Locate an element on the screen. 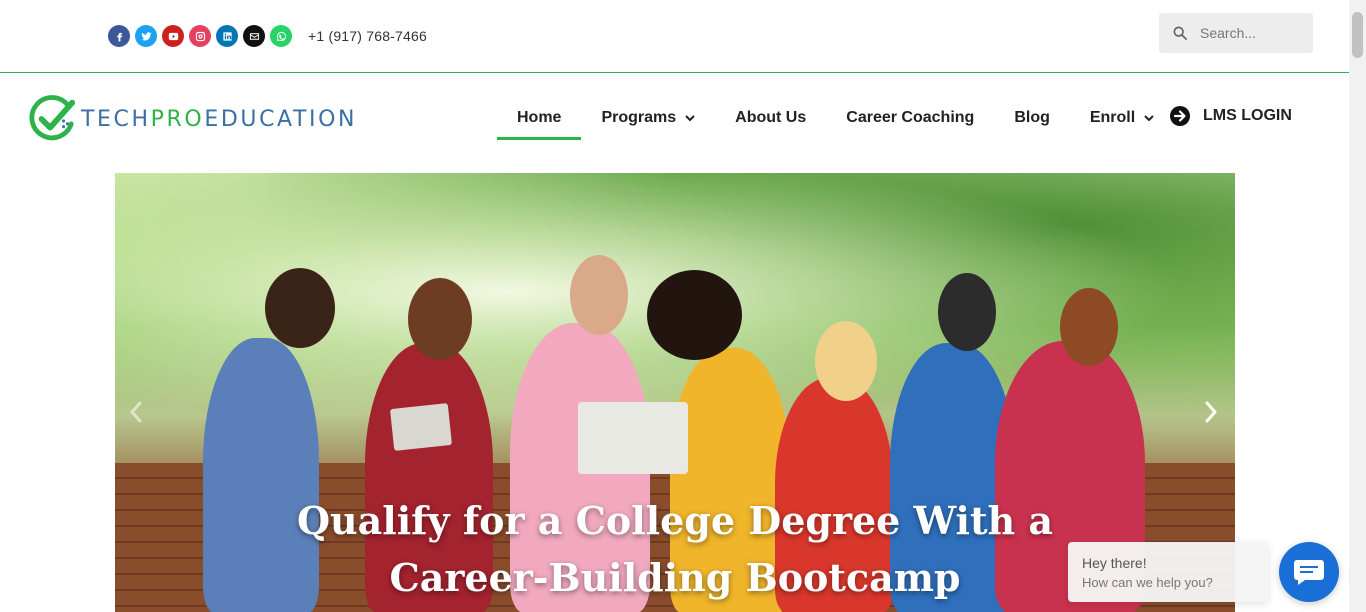  linkedin-icon is located at coordinates (227, 36).